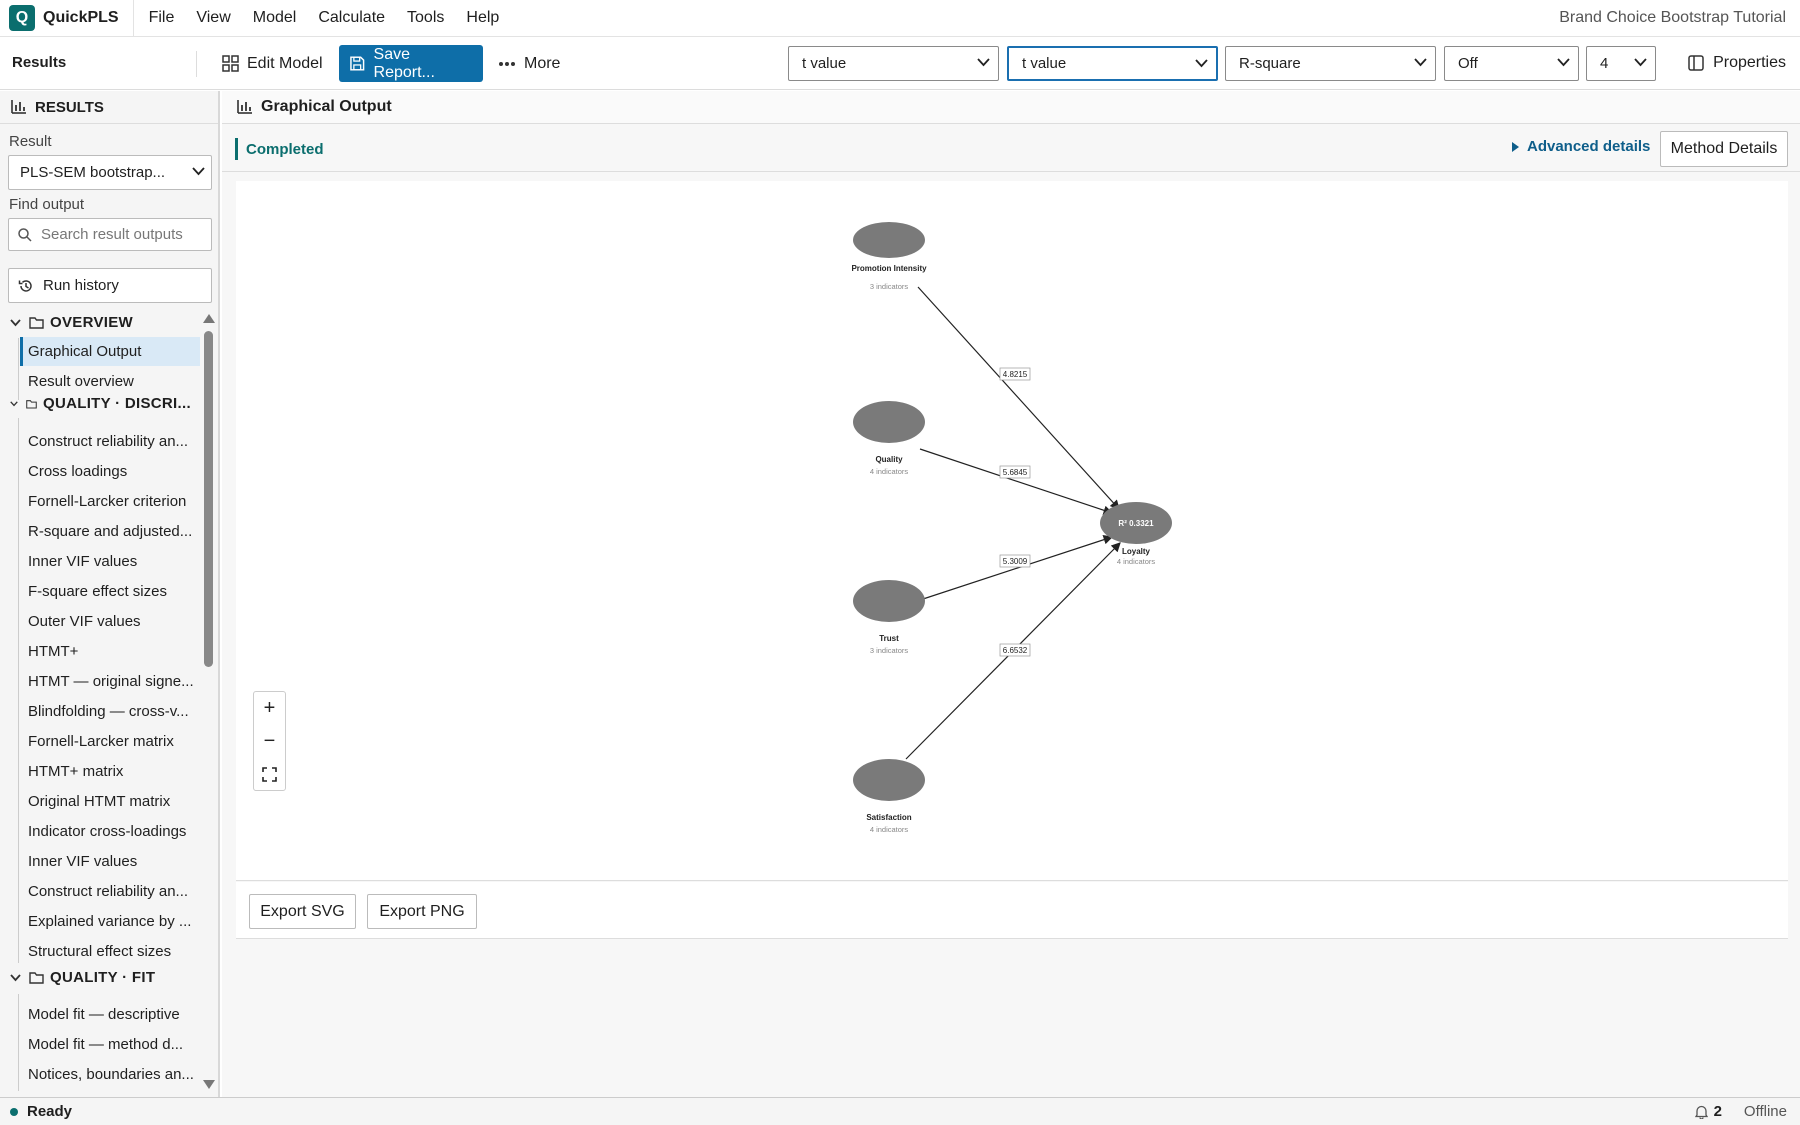 This screenshot has width=1800, height=1125. I want to click on status-dot-icon, so click(14, 1111).